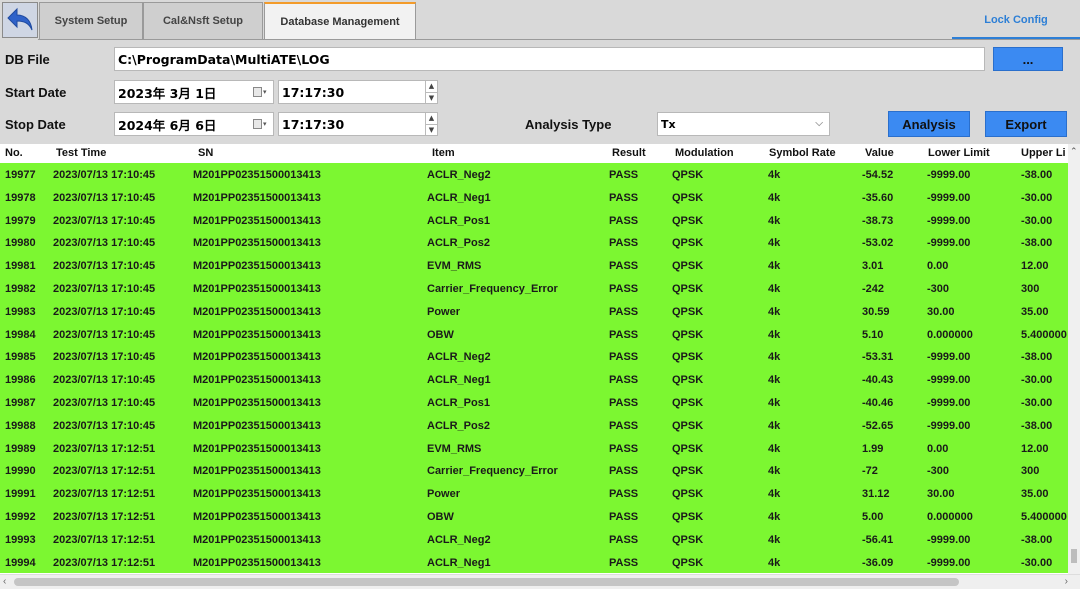 The width and height of the screenshot is (1080, 589). What do you see at coordinates (486, 582) in the screenshot?
I see `horizontal-scroll-thumb` at bounding box center [486, 582].